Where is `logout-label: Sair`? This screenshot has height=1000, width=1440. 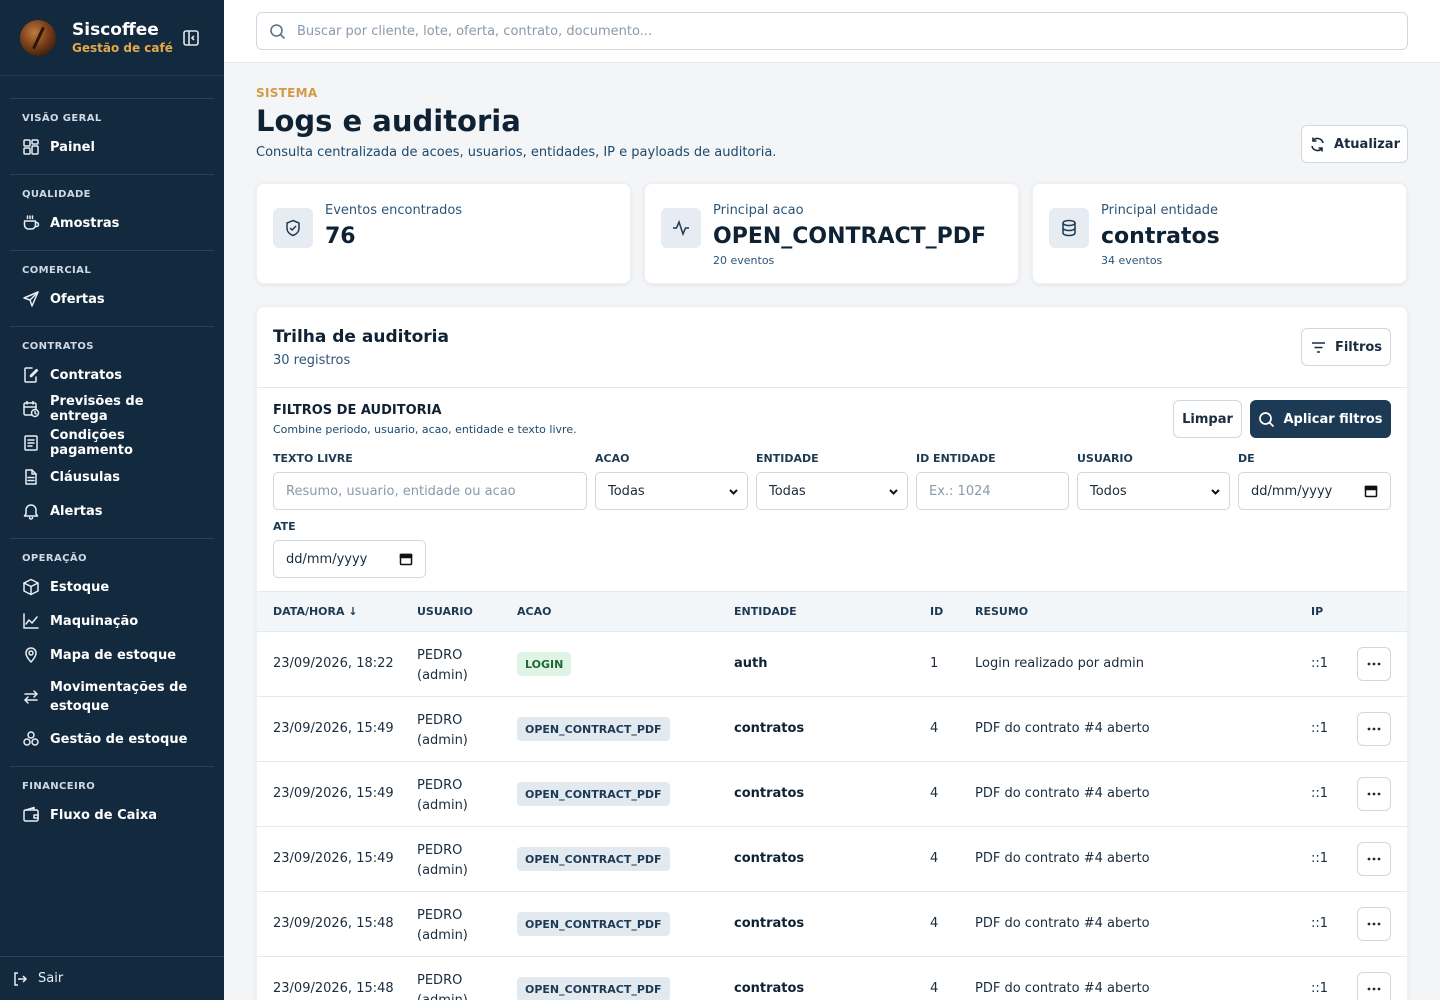
logout-label: Sair is located at coordinates (51, 978).